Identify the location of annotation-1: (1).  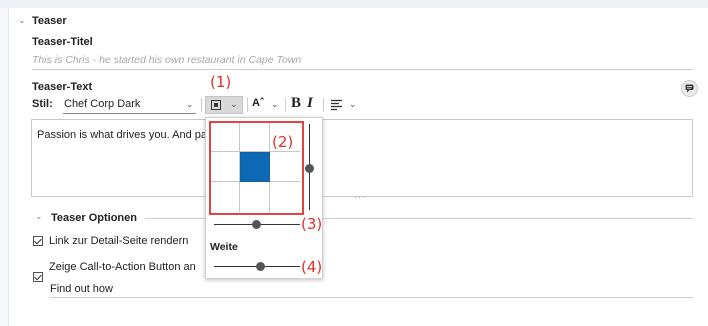
(221, 82).